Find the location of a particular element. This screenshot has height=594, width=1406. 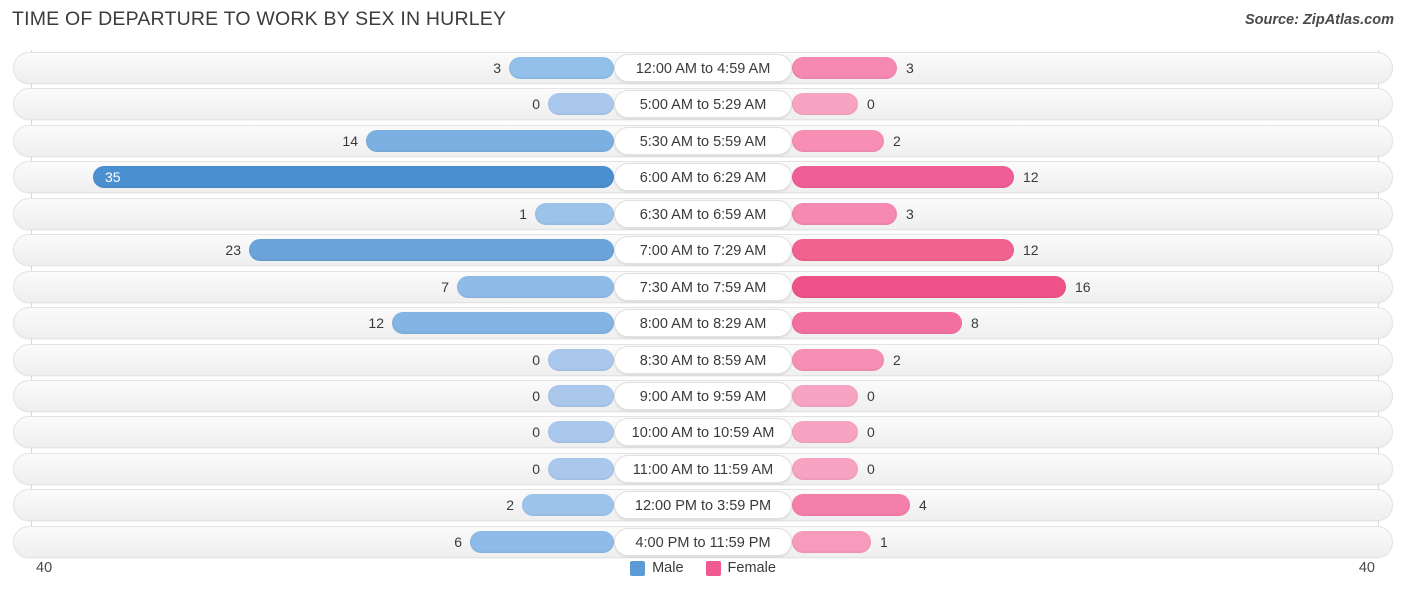

value-label-male: 35 is located at coordinates (113, 177).